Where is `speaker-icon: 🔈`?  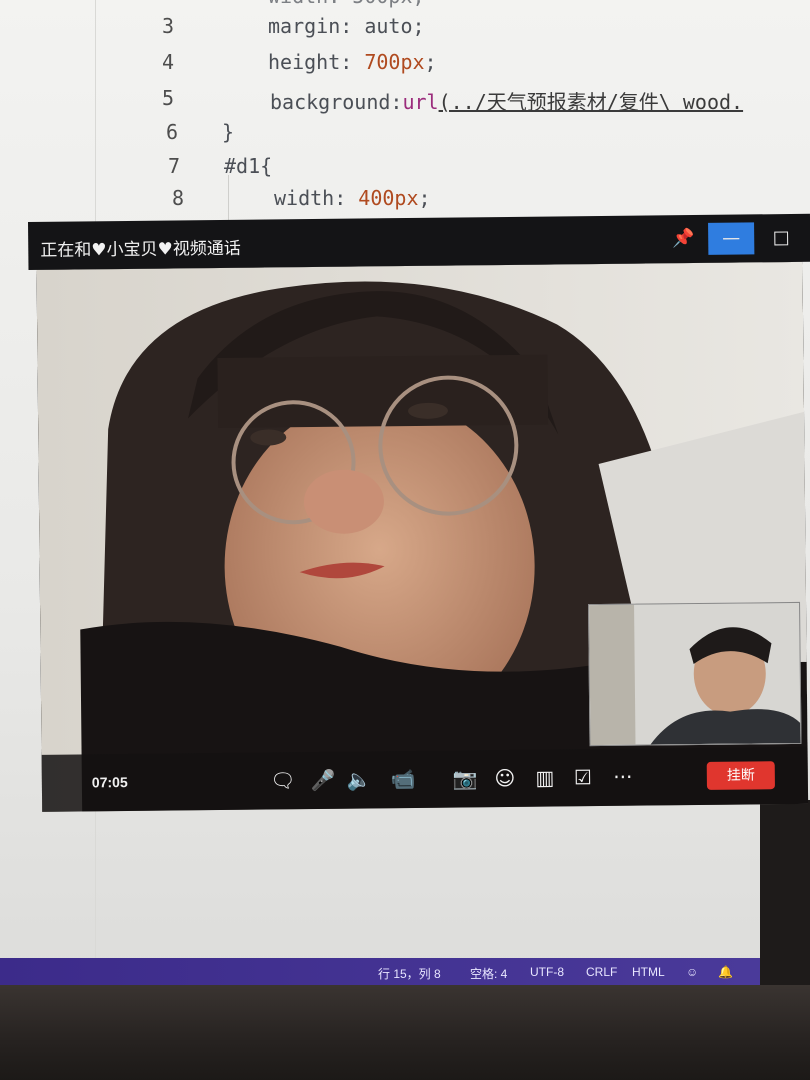 speaker-icon: 🔈 is located at coordinates (359, 779).